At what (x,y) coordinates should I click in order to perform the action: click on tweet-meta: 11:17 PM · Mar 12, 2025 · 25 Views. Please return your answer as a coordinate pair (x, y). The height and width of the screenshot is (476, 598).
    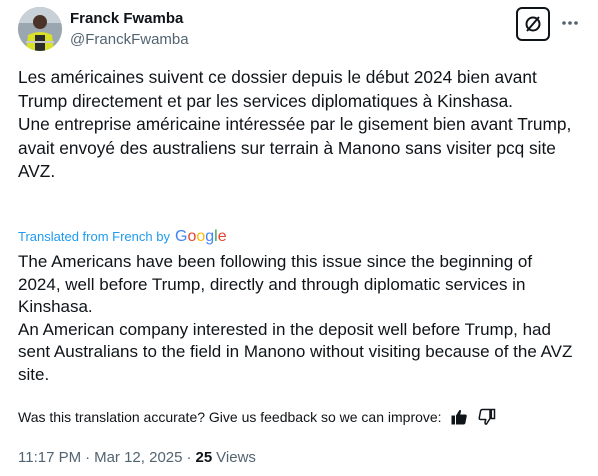
    Looking at the image, I should click on (137, 457).